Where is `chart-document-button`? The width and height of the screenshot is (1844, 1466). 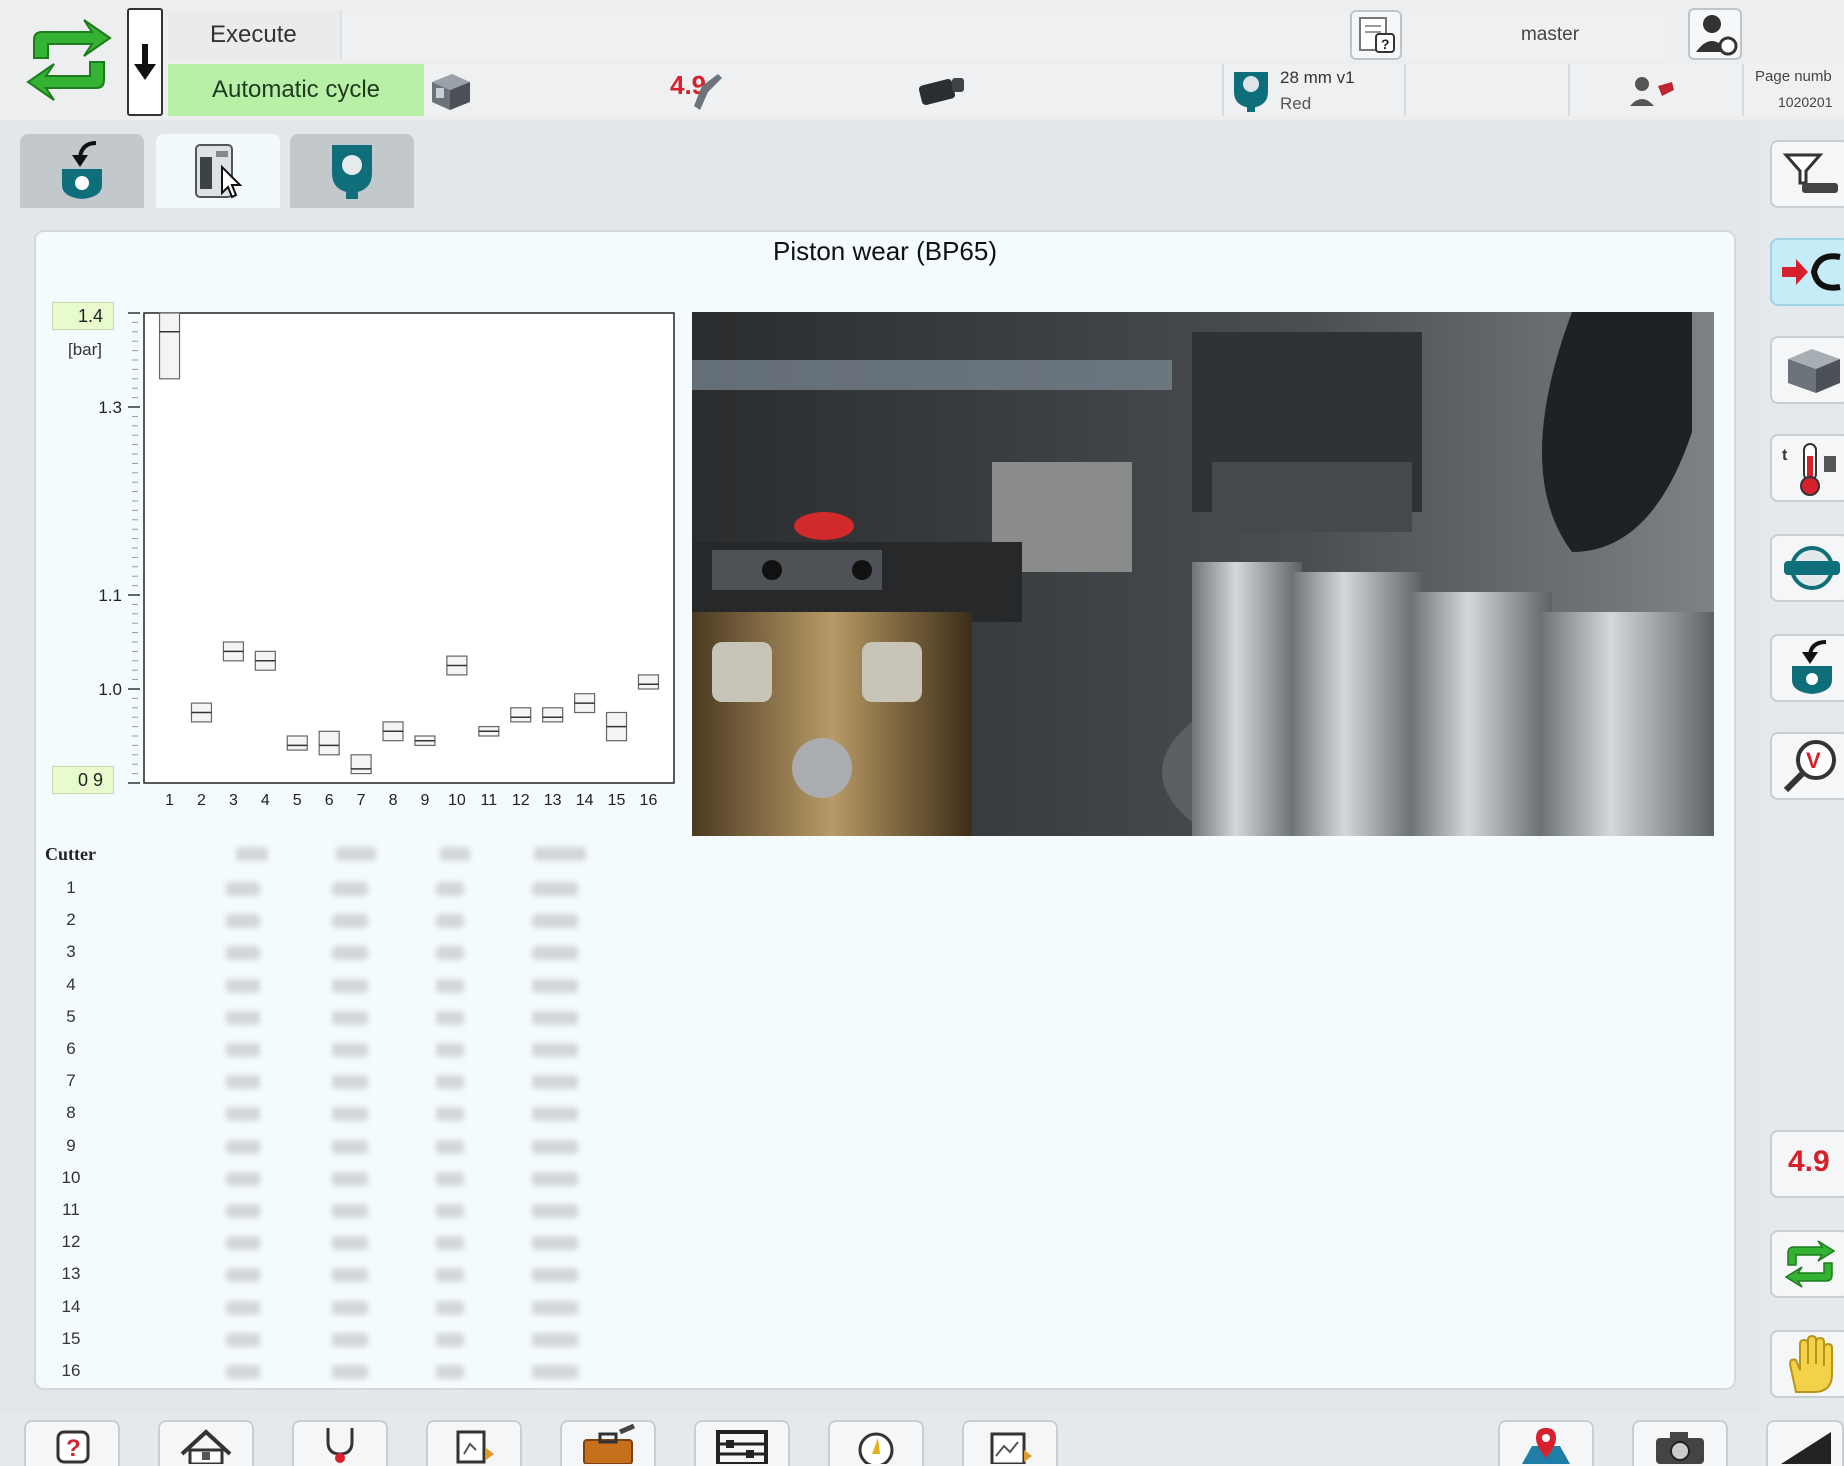
chart-document-button is located at coordinates (1010, 1443).